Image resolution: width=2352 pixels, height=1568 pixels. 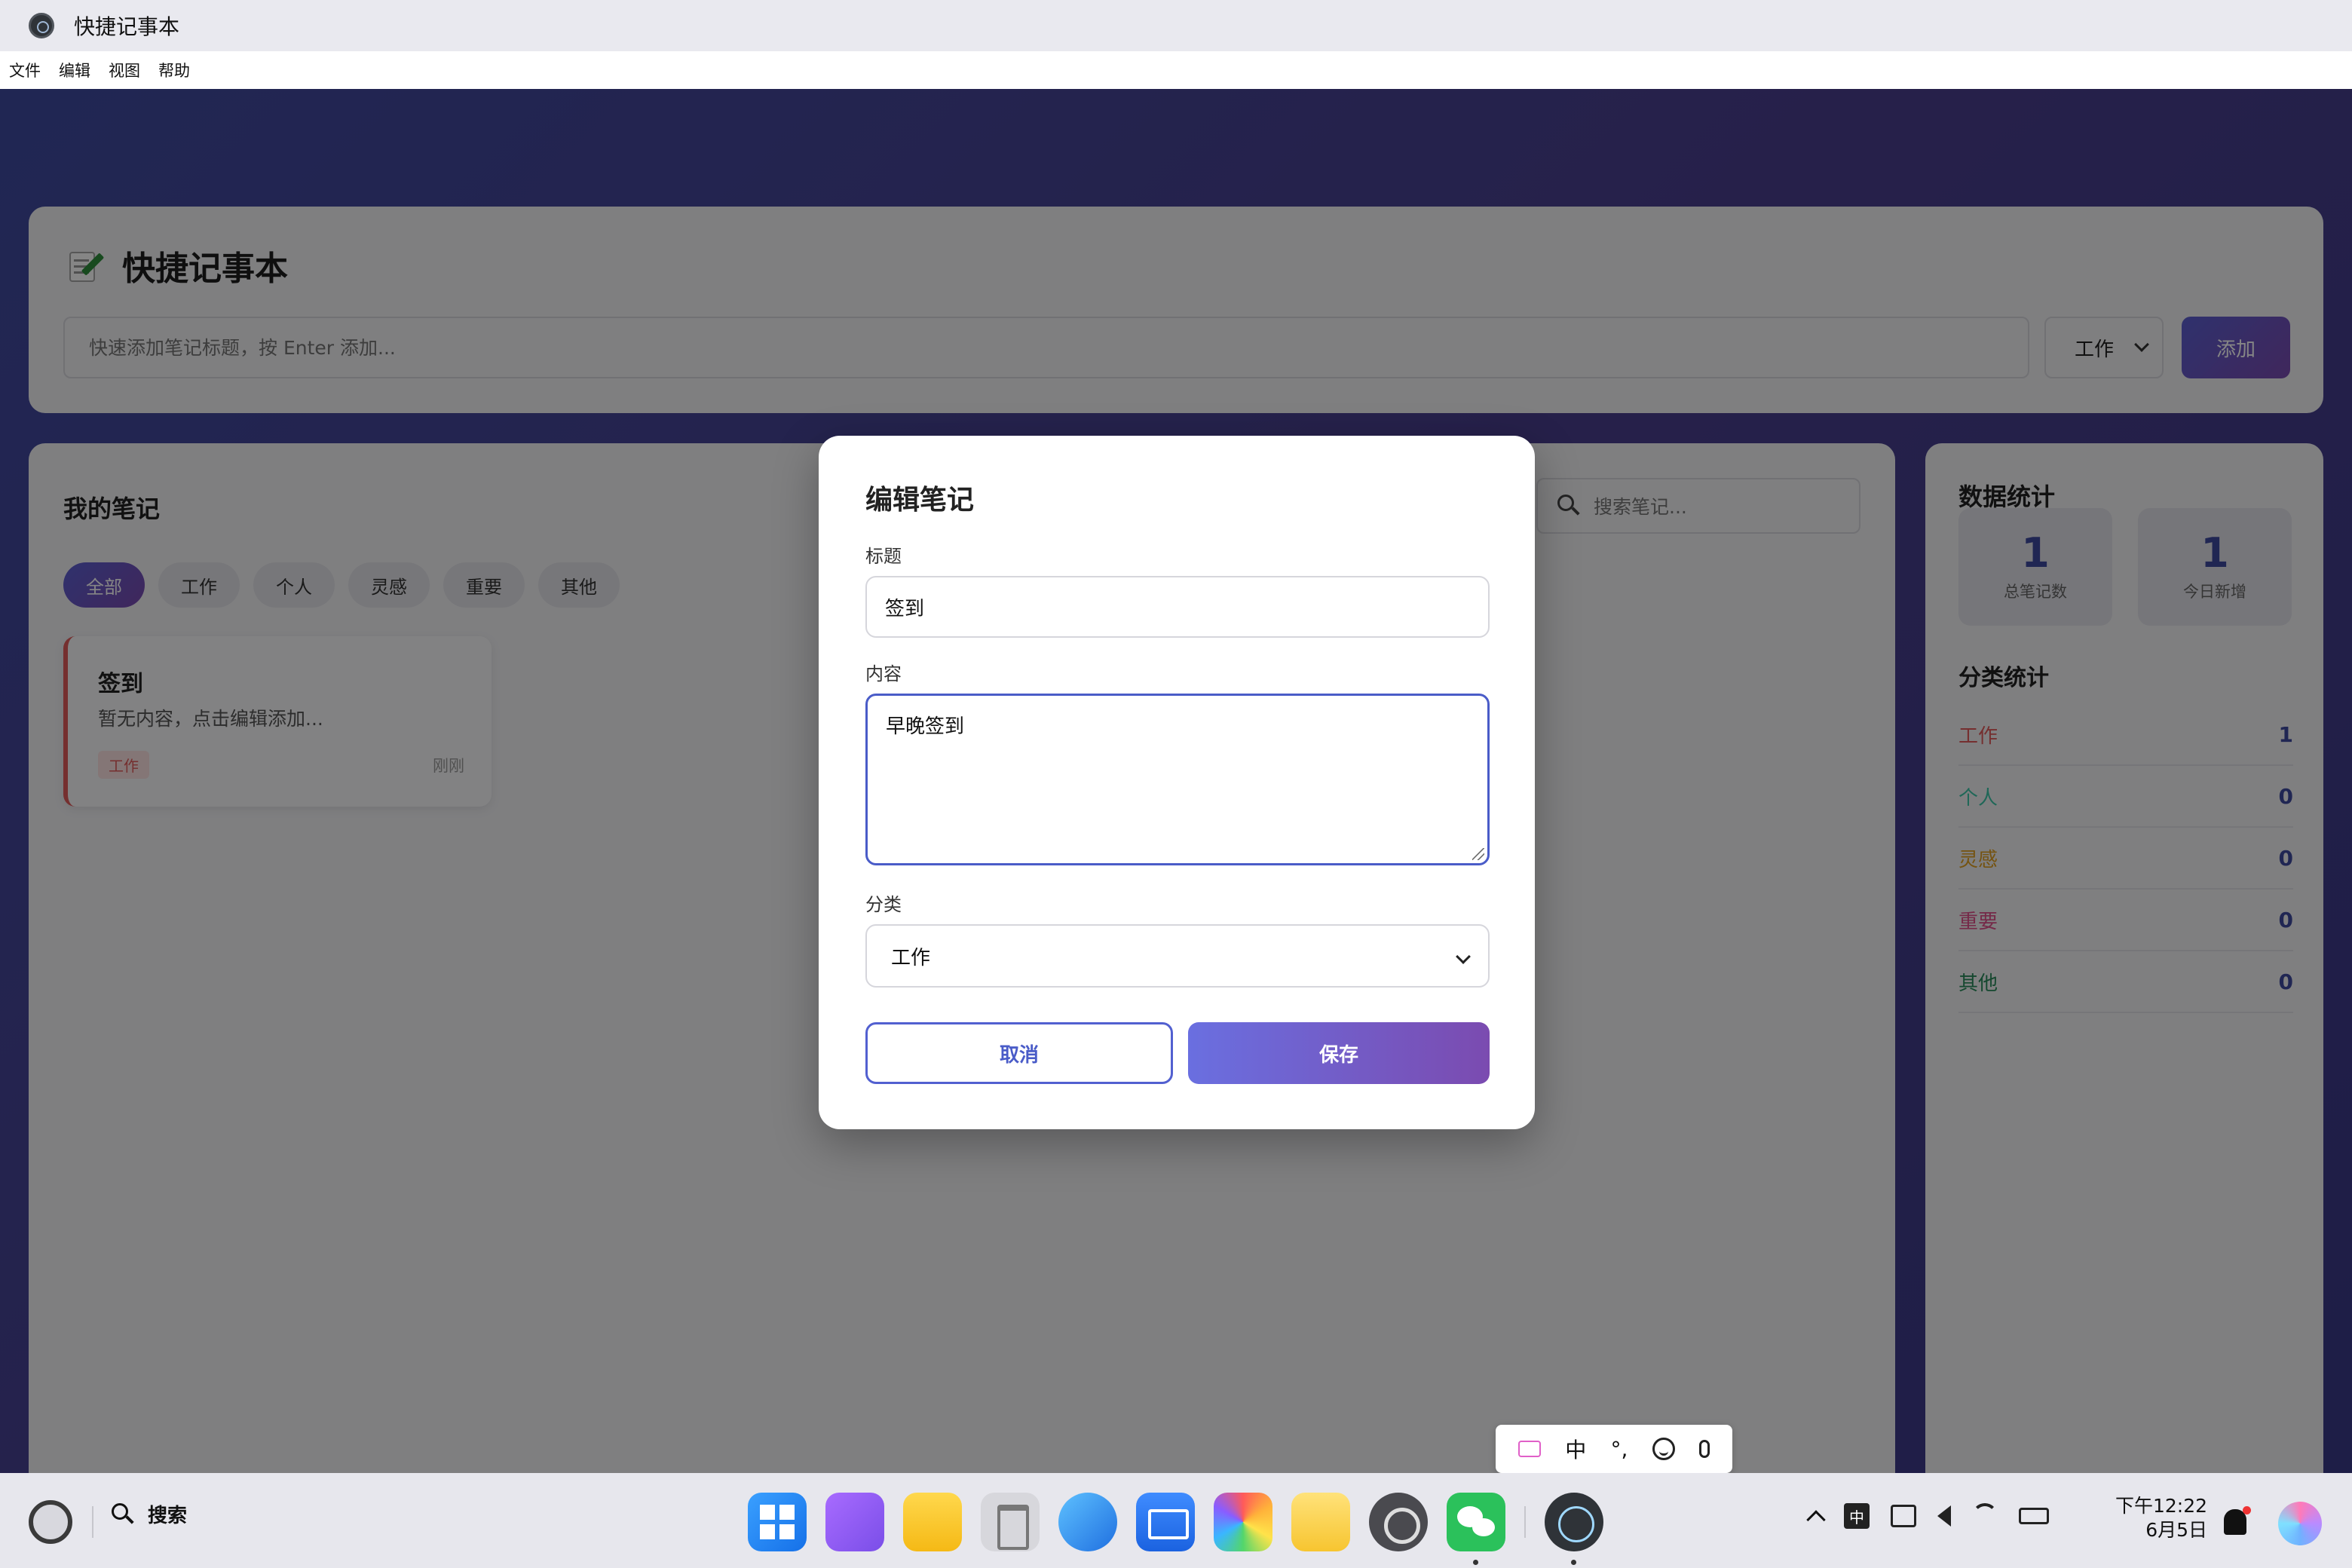 What do you see at coordinates (932, 1522) in the screenshot?
I see `files-icon` at bounding box center [932, 1522].